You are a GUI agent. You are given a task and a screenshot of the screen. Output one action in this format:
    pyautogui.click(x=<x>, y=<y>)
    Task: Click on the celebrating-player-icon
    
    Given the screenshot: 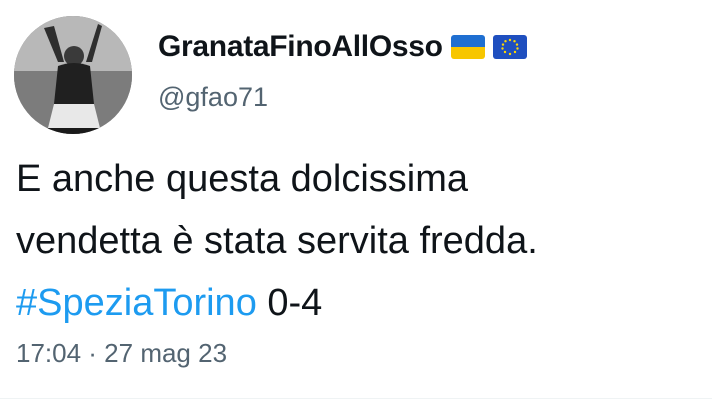 What is the action you would take?
    pyautogui.click(x=73, y=75)
    